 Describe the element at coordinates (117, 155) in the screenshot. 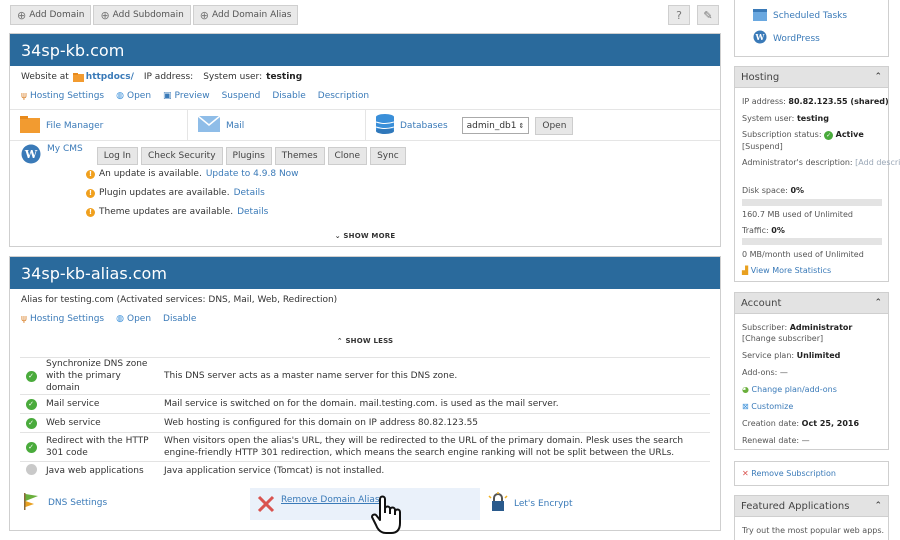

I see `cms-login-button: Log In` at that location.